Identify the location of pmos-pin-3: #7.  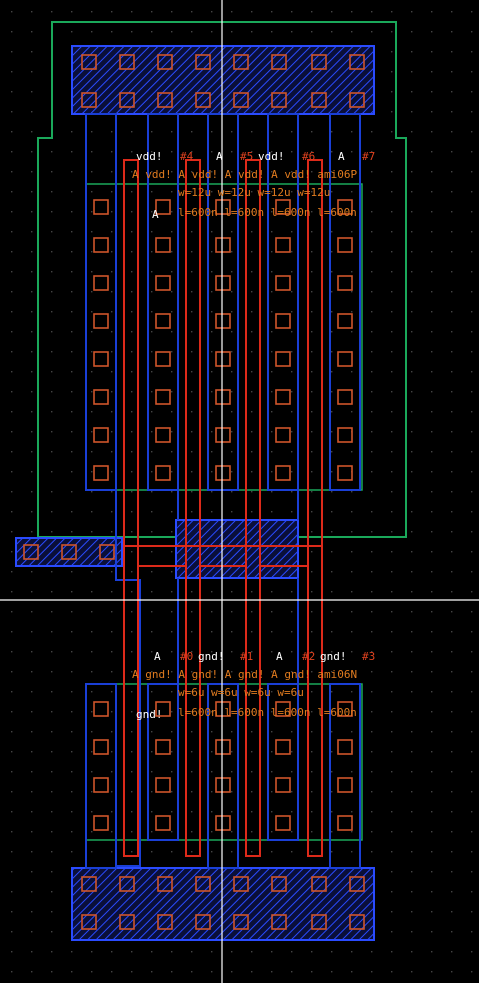
(368, 156).